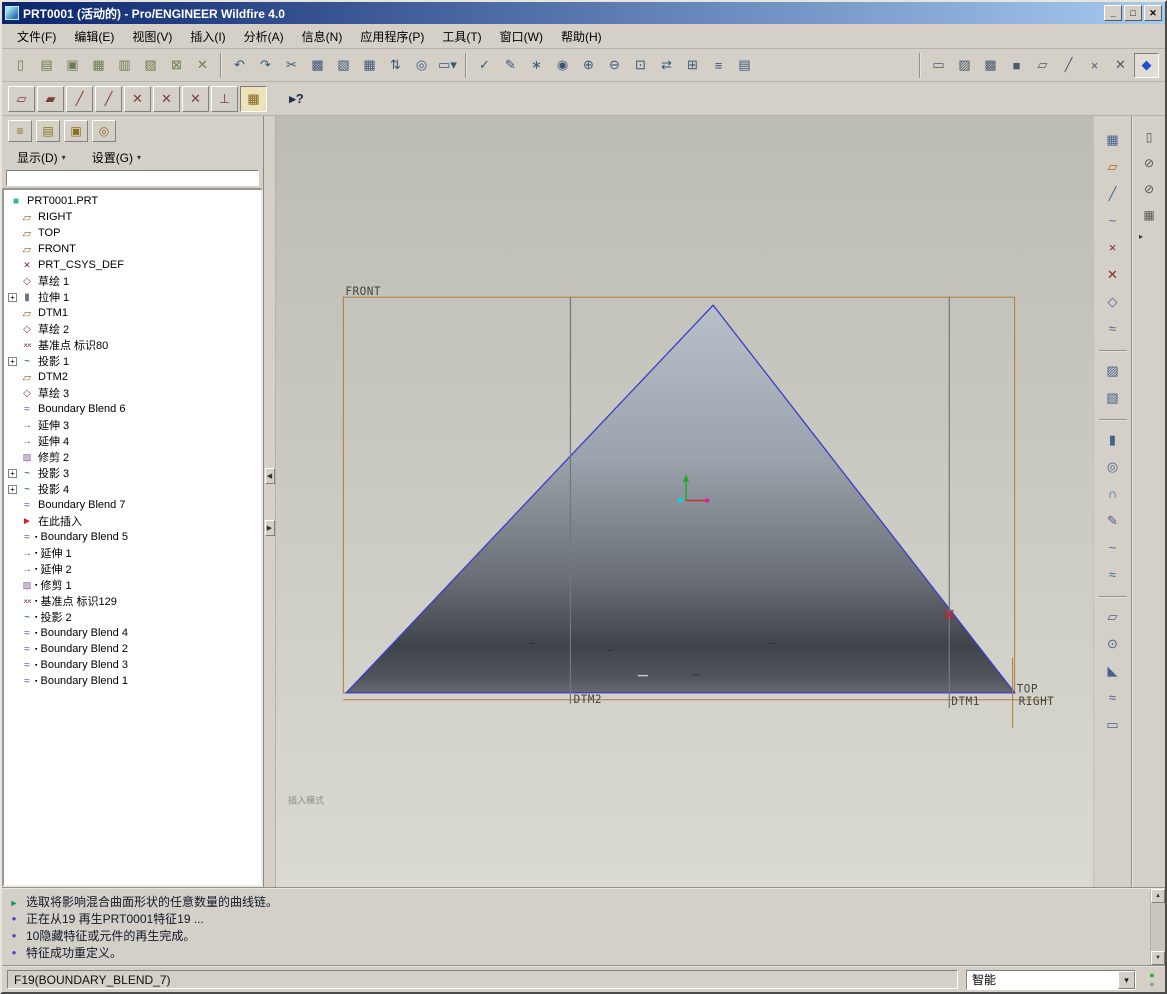 Image resolution: width=1167 pixels, height=994 pixels. Describe the element at coordinates (133, 505) in the screenshot. I see `tree-item: Boundary Blend 7` at that location.